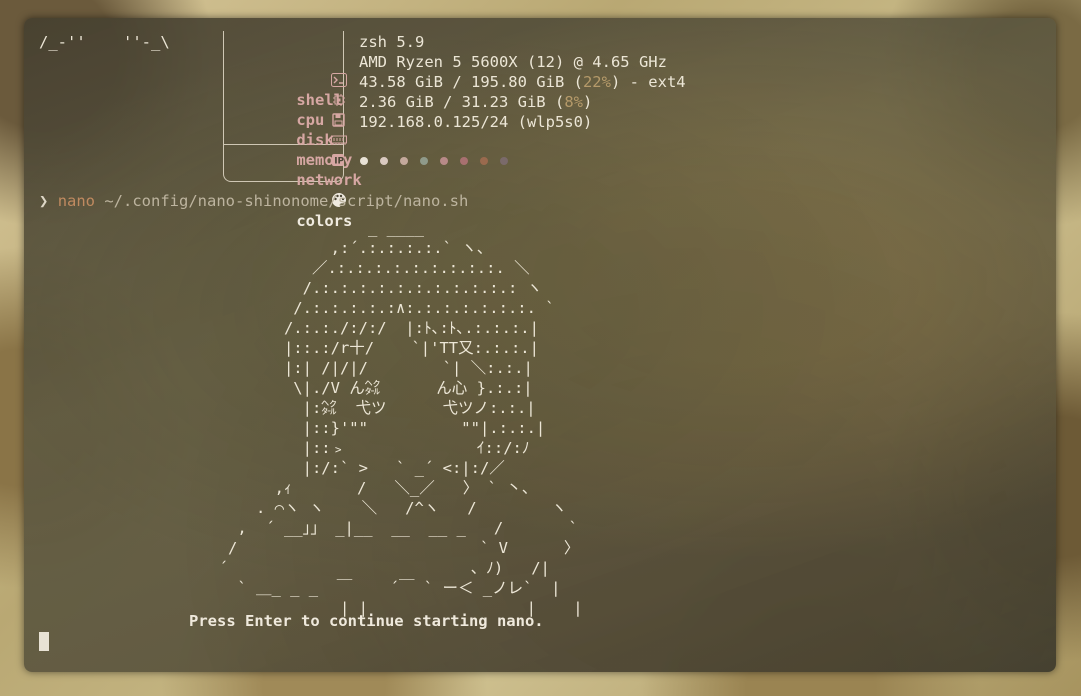 The width and height of the screenshot is (1081, 696). I want to click on disk-usage-percent: 22%, so click(596, 82).